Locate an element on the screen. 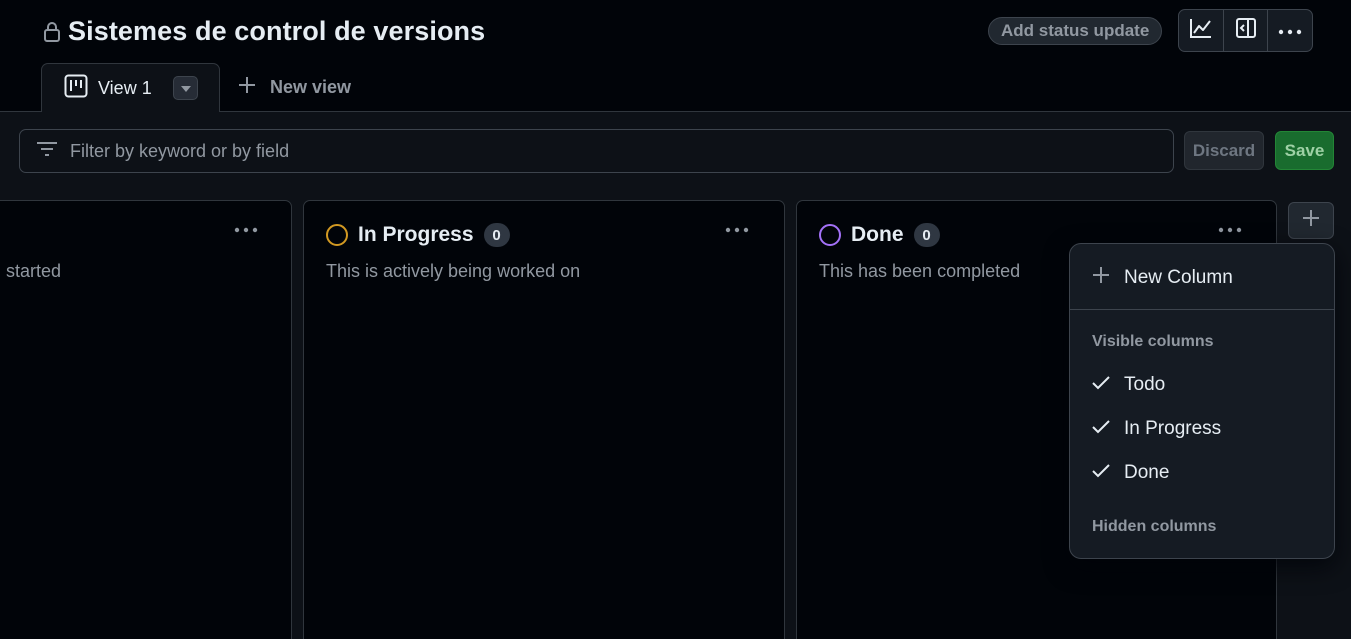  column-description: This has been completed is located at coordinates (920, 271).